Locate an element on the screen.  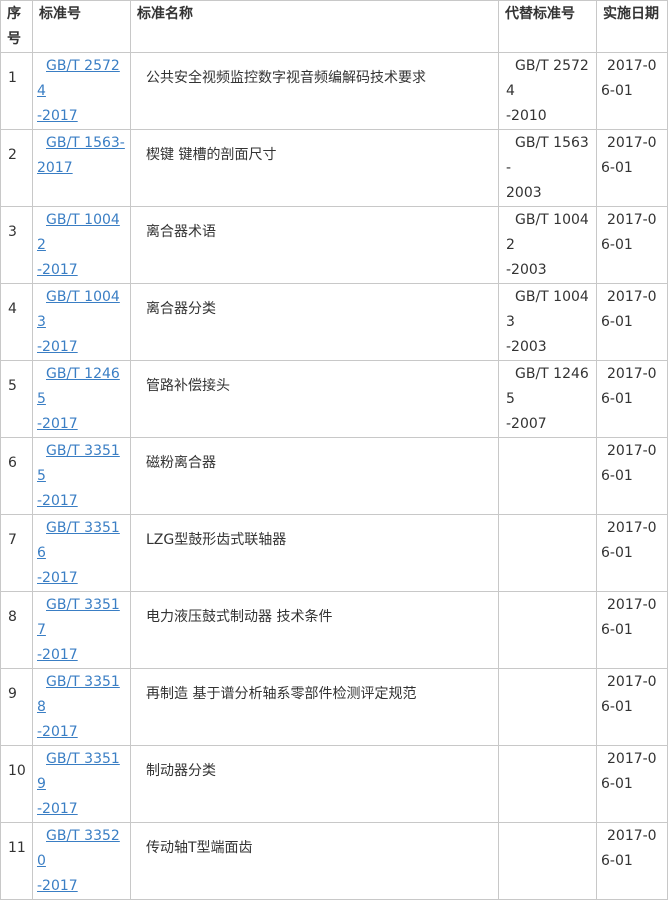
standard-name-cell: 管路补偿接头 is located at coordinates (314, 399).